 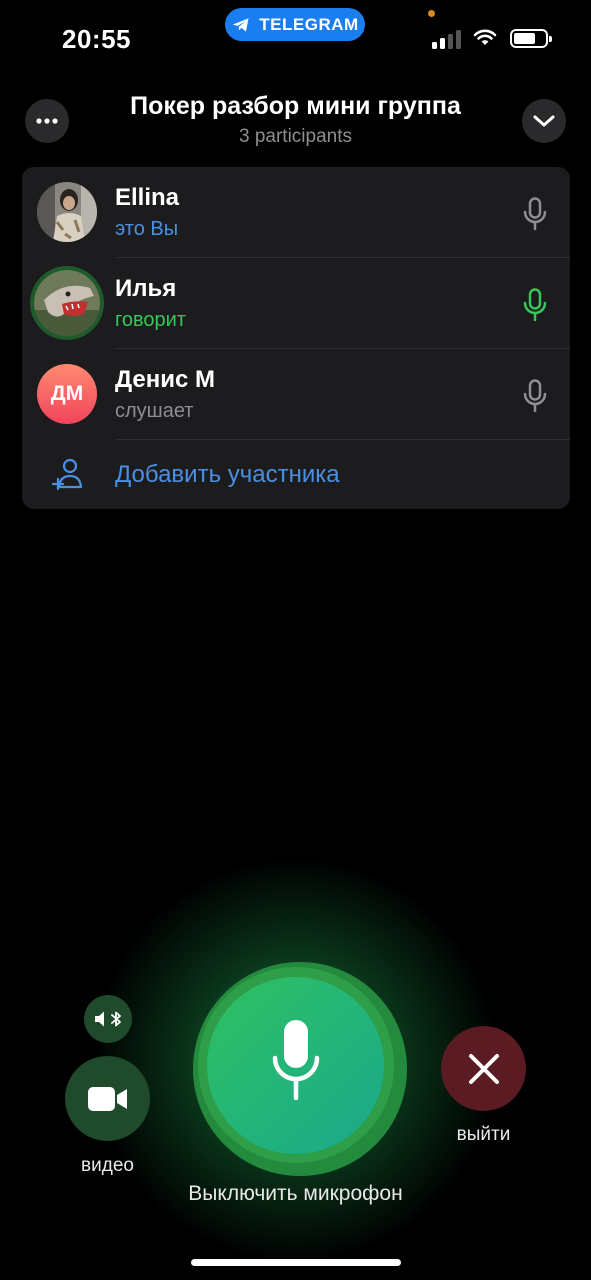 I want to click on battery-icon, so click(x=531, y=38).